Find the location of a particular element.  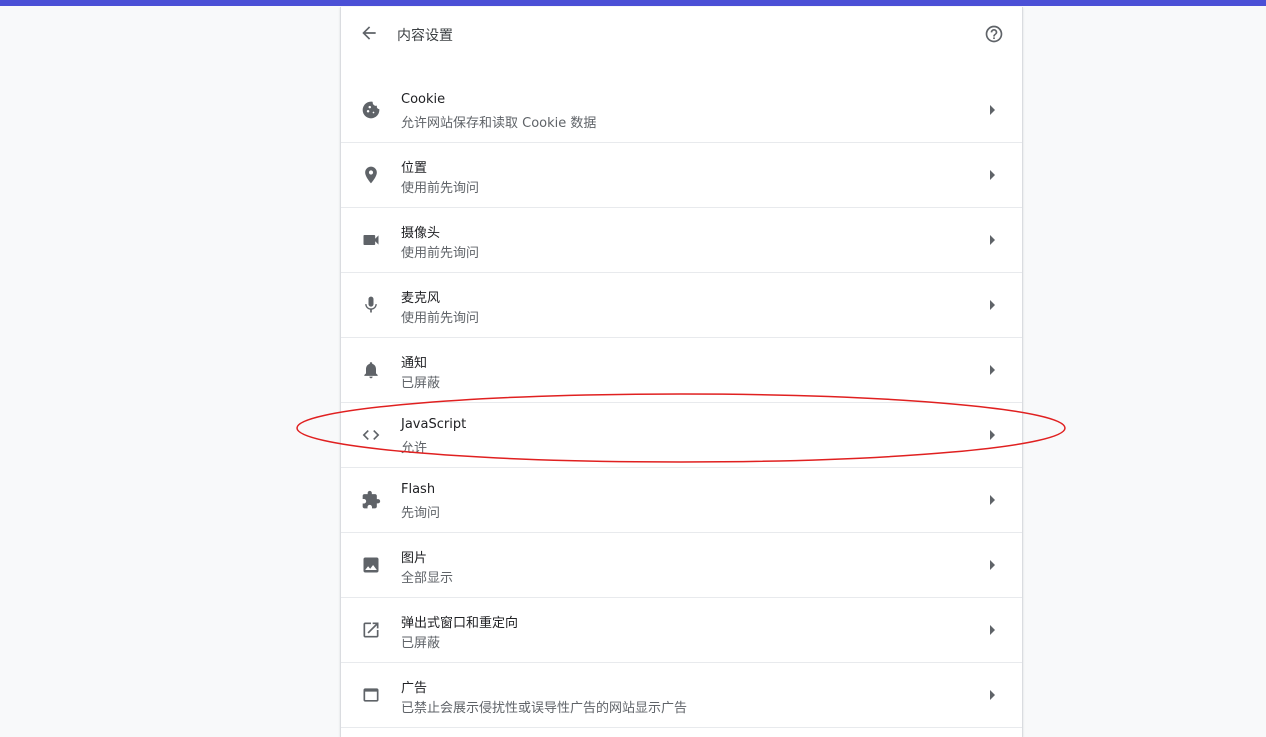

window-icon is located at coordinates (371, 695).